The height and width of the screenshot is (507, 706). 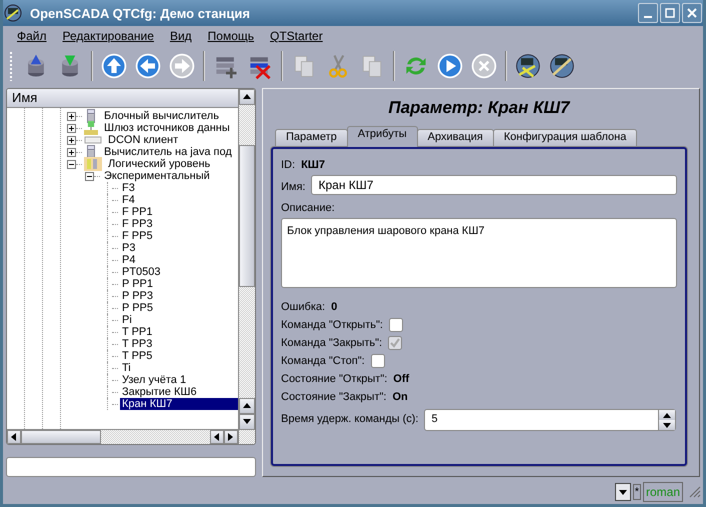 What do you see at coordinates (108, 36) in the screenshot?
I see `menu-item: Редактирование` at bounding box center [108, 36].